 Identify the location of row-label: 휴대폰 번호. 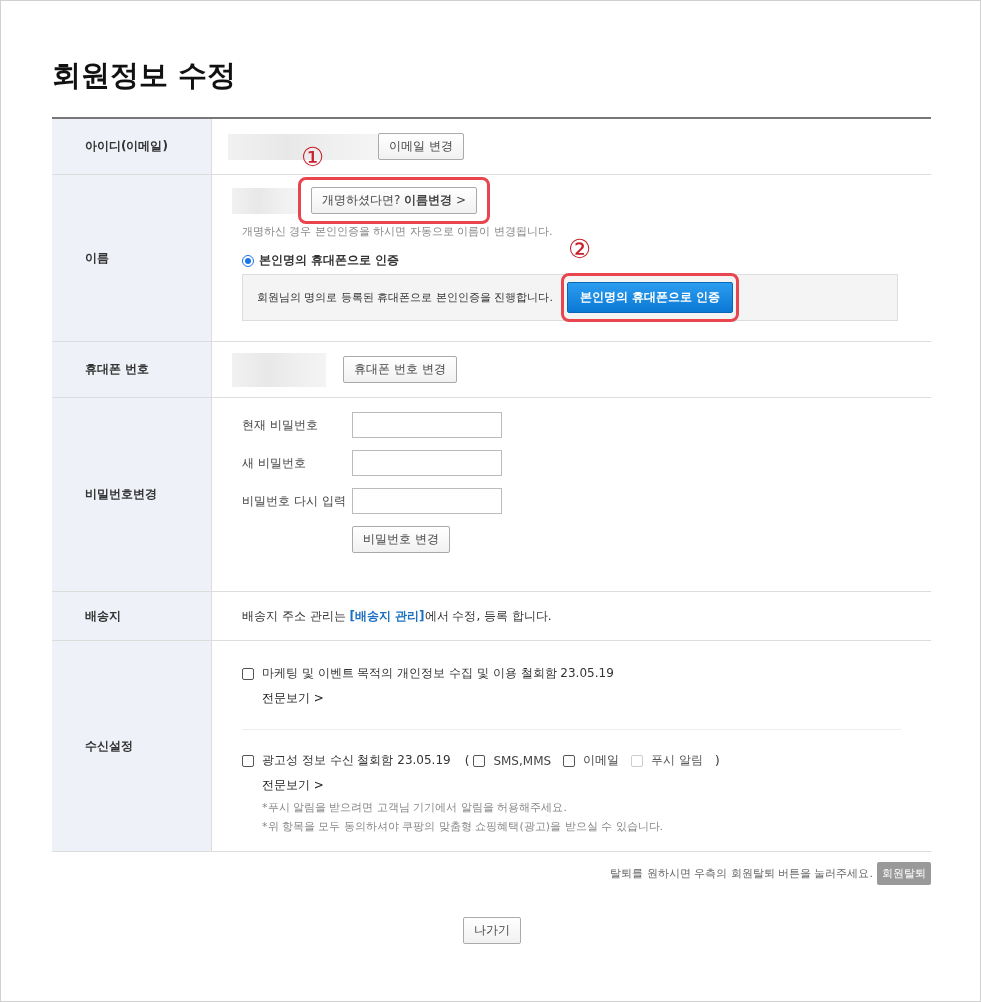
(117, 369).